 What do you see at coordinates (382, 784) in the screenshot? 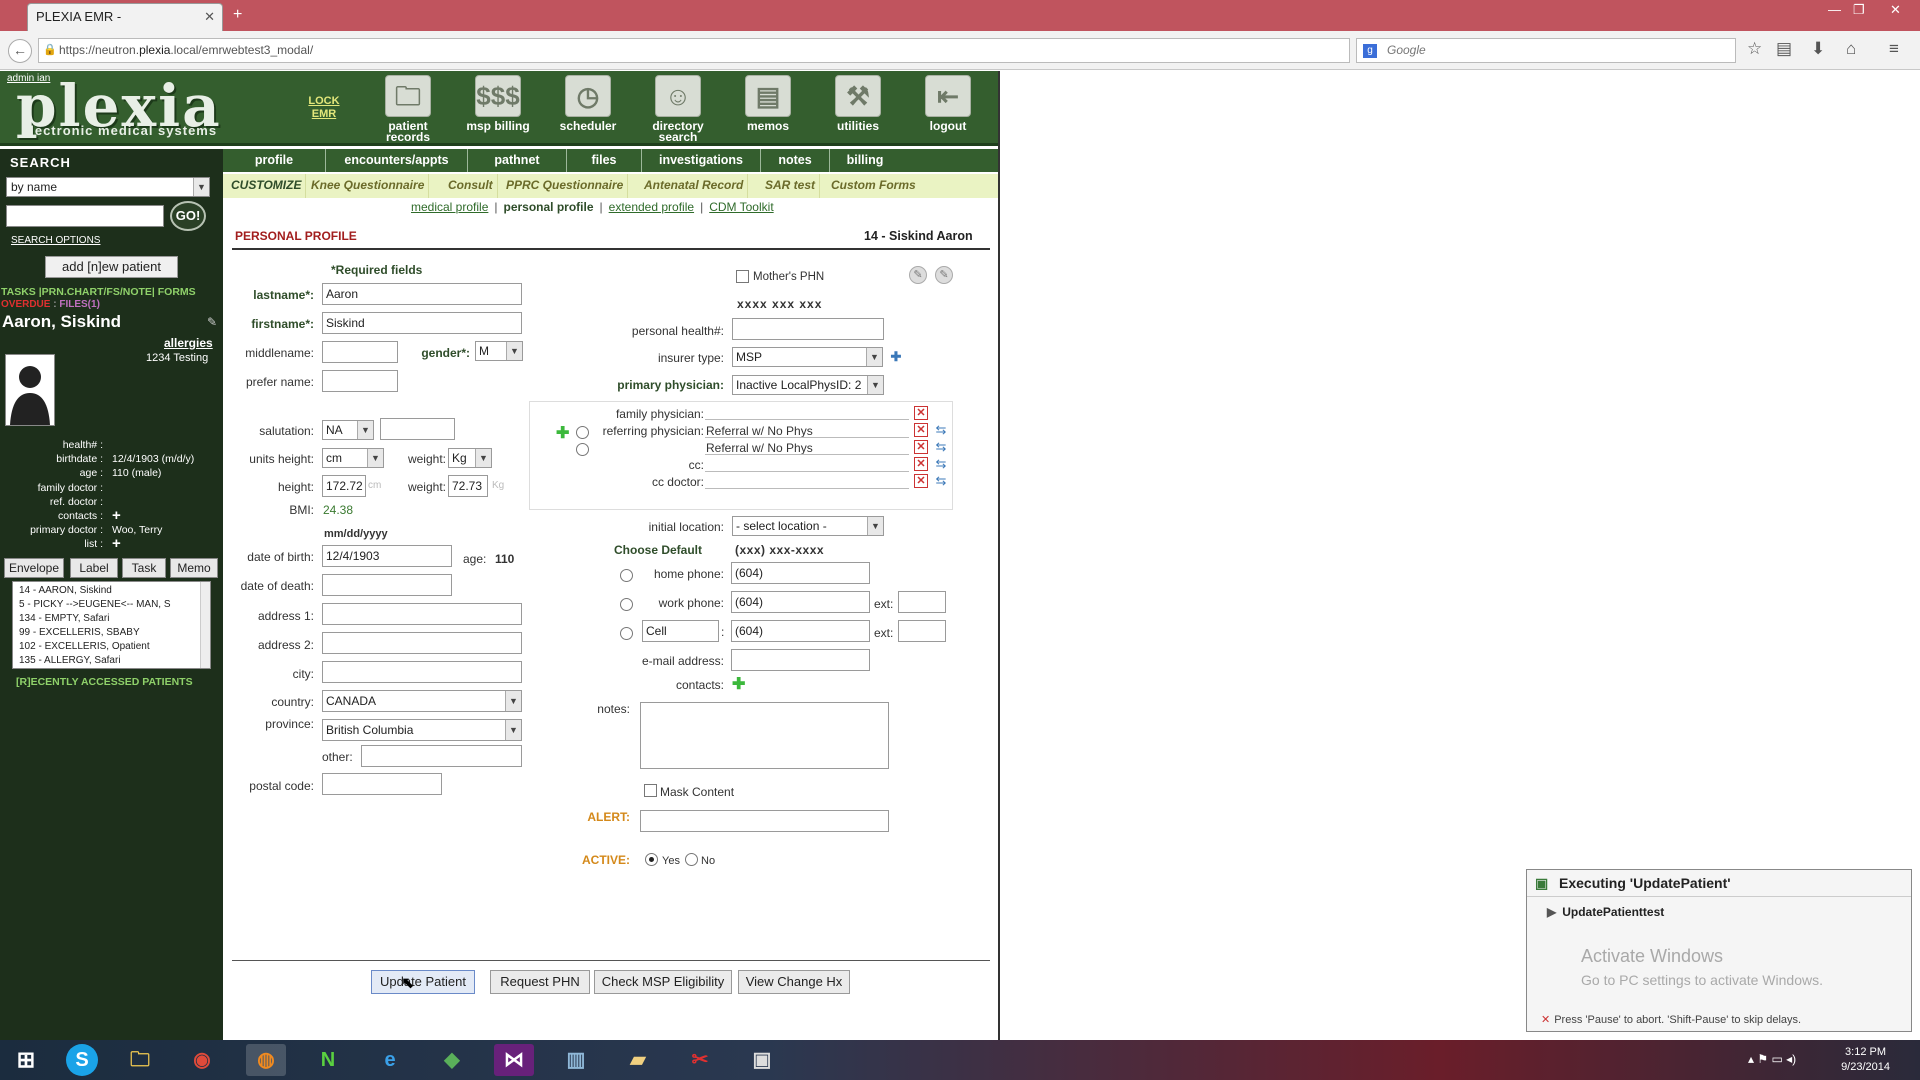
I see `postal-code-field` at bounding box center [382, 784].